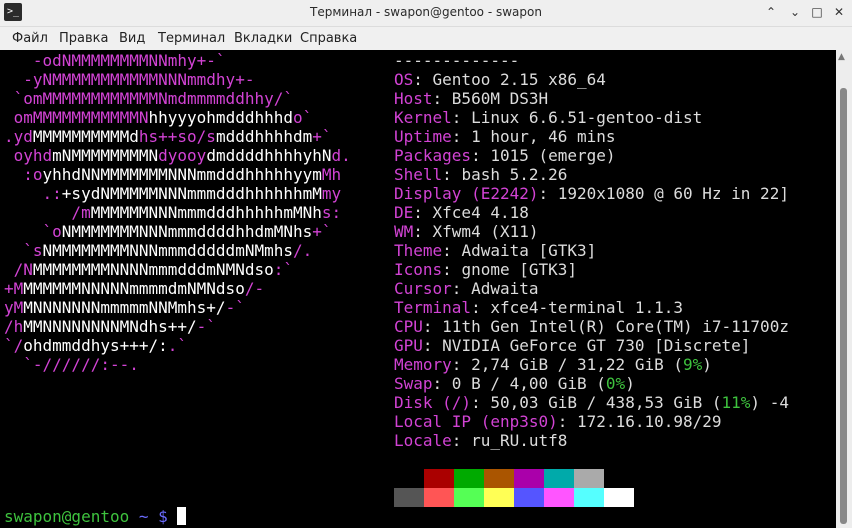 The height and width of the screenshot is (528, 852). Describe the element at coordinates (132, 38) in the screenshot. I see `menu-view: Вид` at that location.